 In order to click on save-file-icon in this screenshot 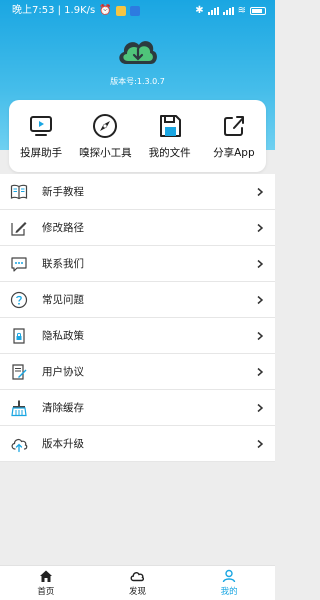, I will do `click(170, 126)`.